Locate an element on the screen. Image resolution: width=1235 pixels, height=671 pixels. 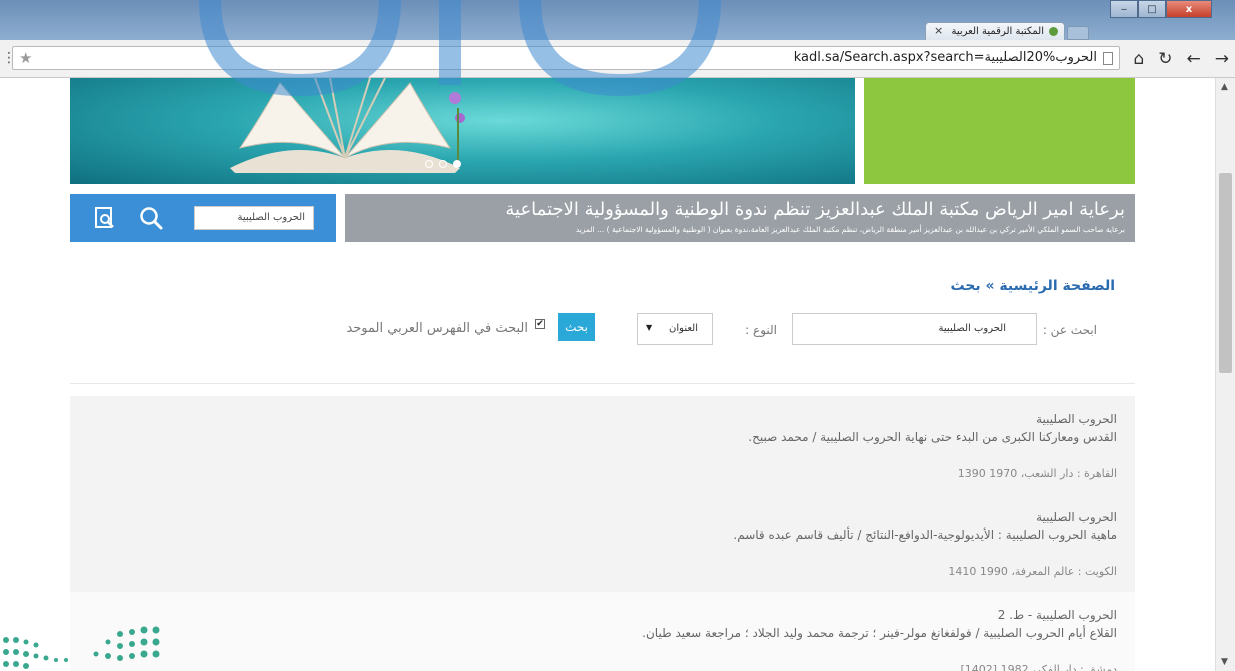
result-publication: القاهرة : دار الشعب، 1970 1390 is located at coordinates (1037, 473).